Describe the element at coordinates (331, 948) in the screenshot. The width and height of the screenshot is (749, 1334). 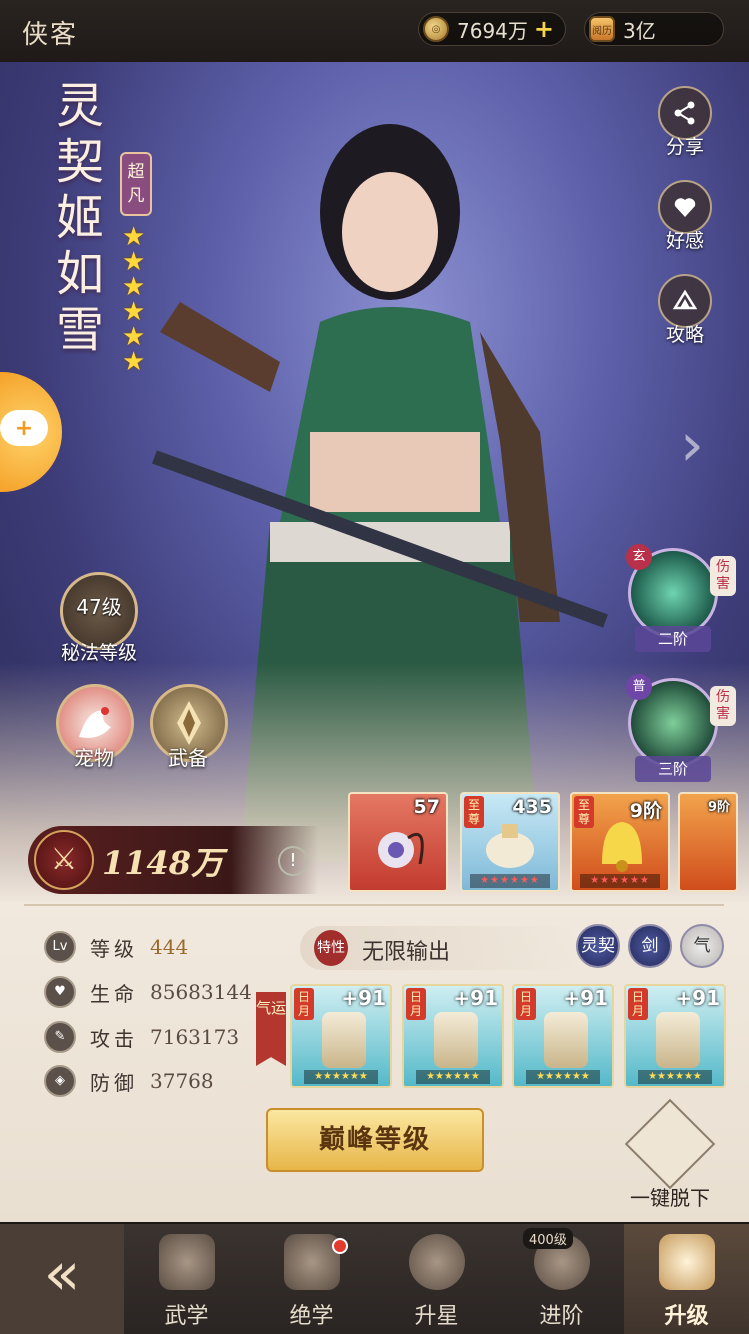
I see `trait-badge: 特性` at that location.